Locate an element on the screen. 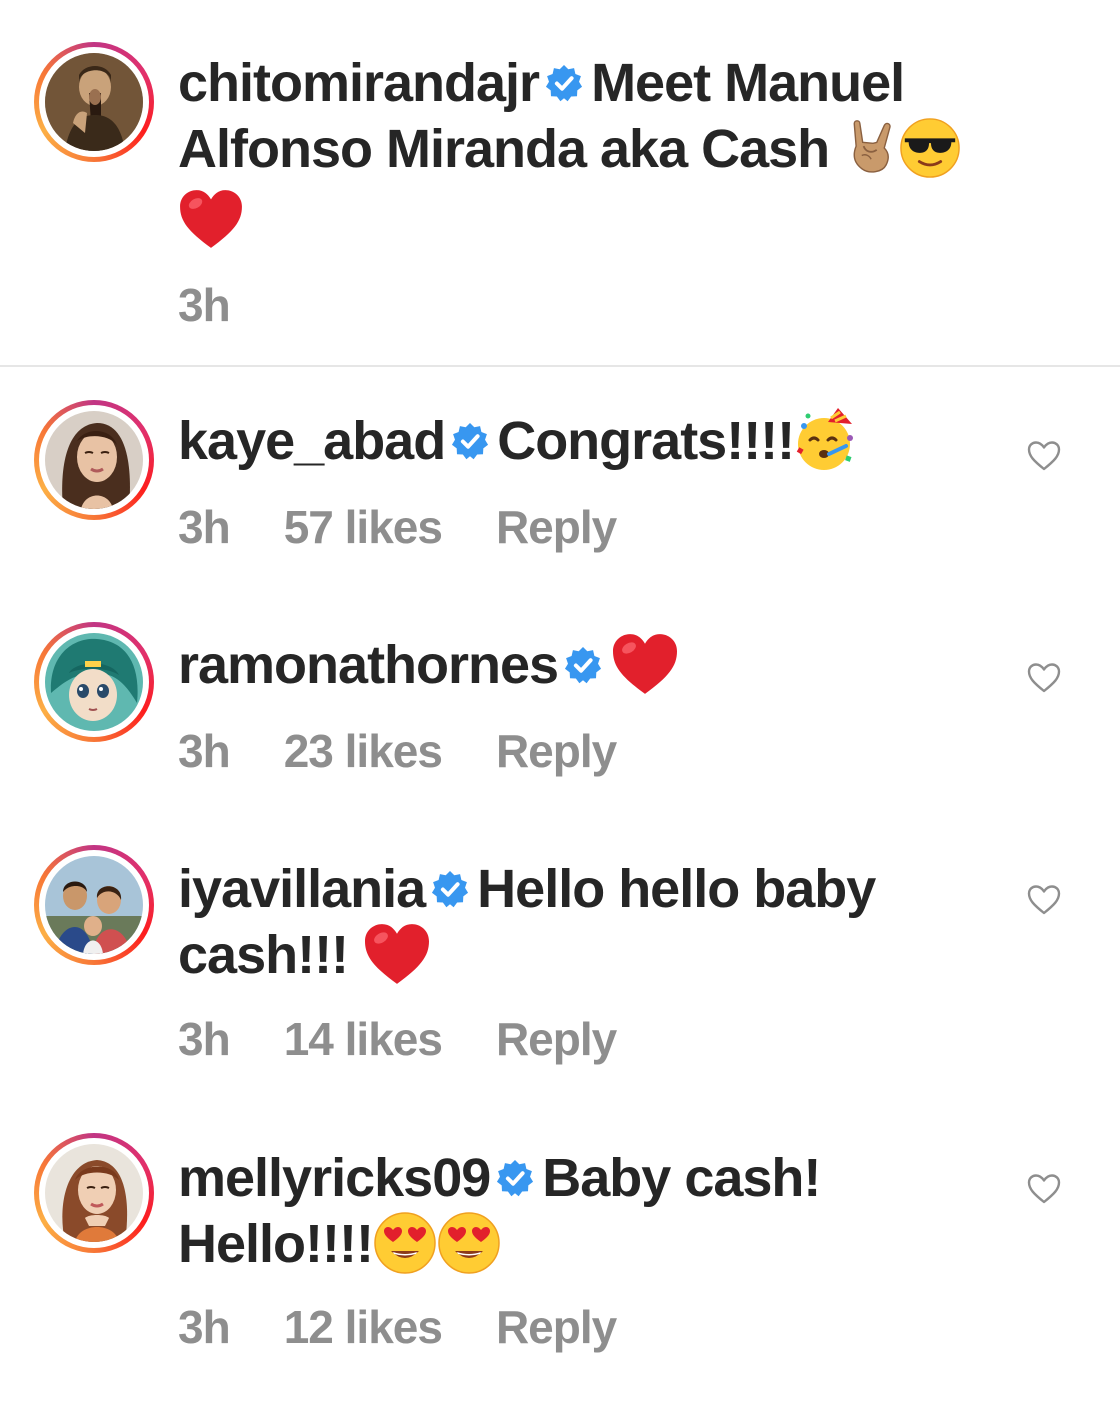  comment-text-block: kaye_abad Congrats!!!! is located at coordinates (593, 441).